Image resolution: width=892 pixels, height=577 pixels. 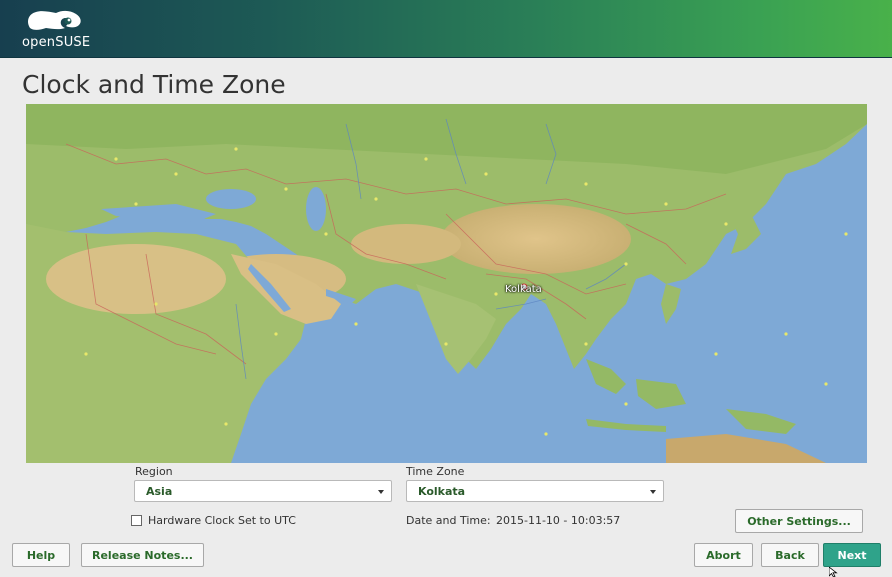 What do you see at coordinates (54, 20) in the screenshot?
I see `gecko-icon` at bounding box center [54, 20].